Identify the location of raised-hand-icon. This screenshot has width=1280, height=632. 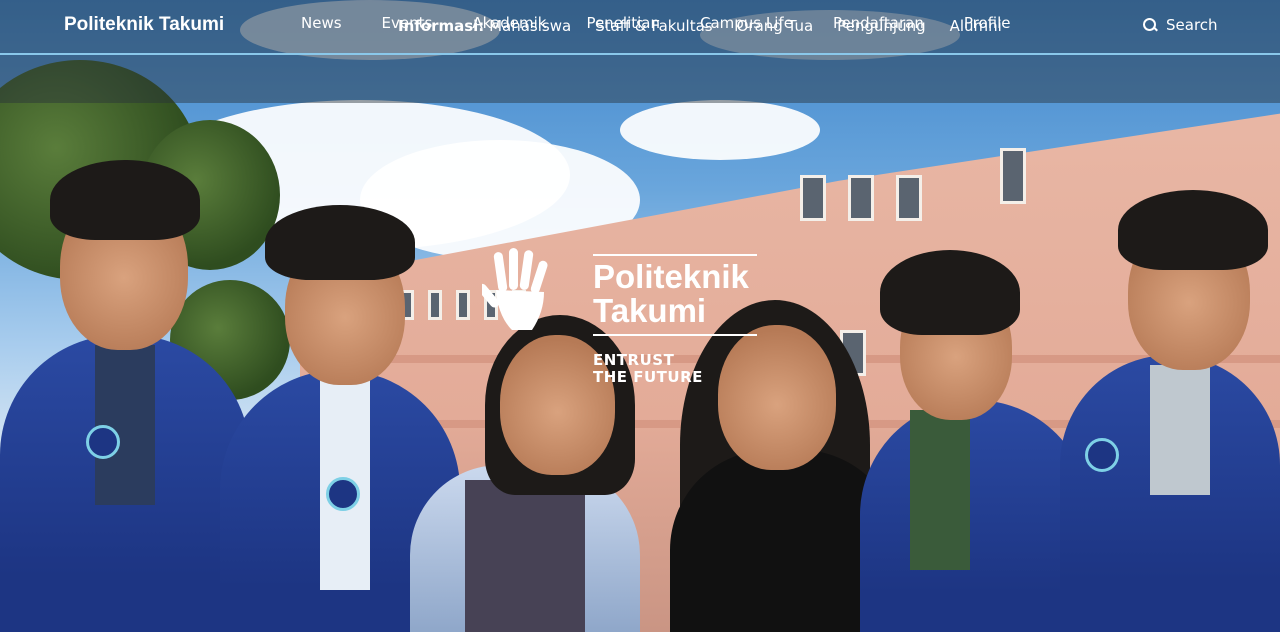
(515, 289).